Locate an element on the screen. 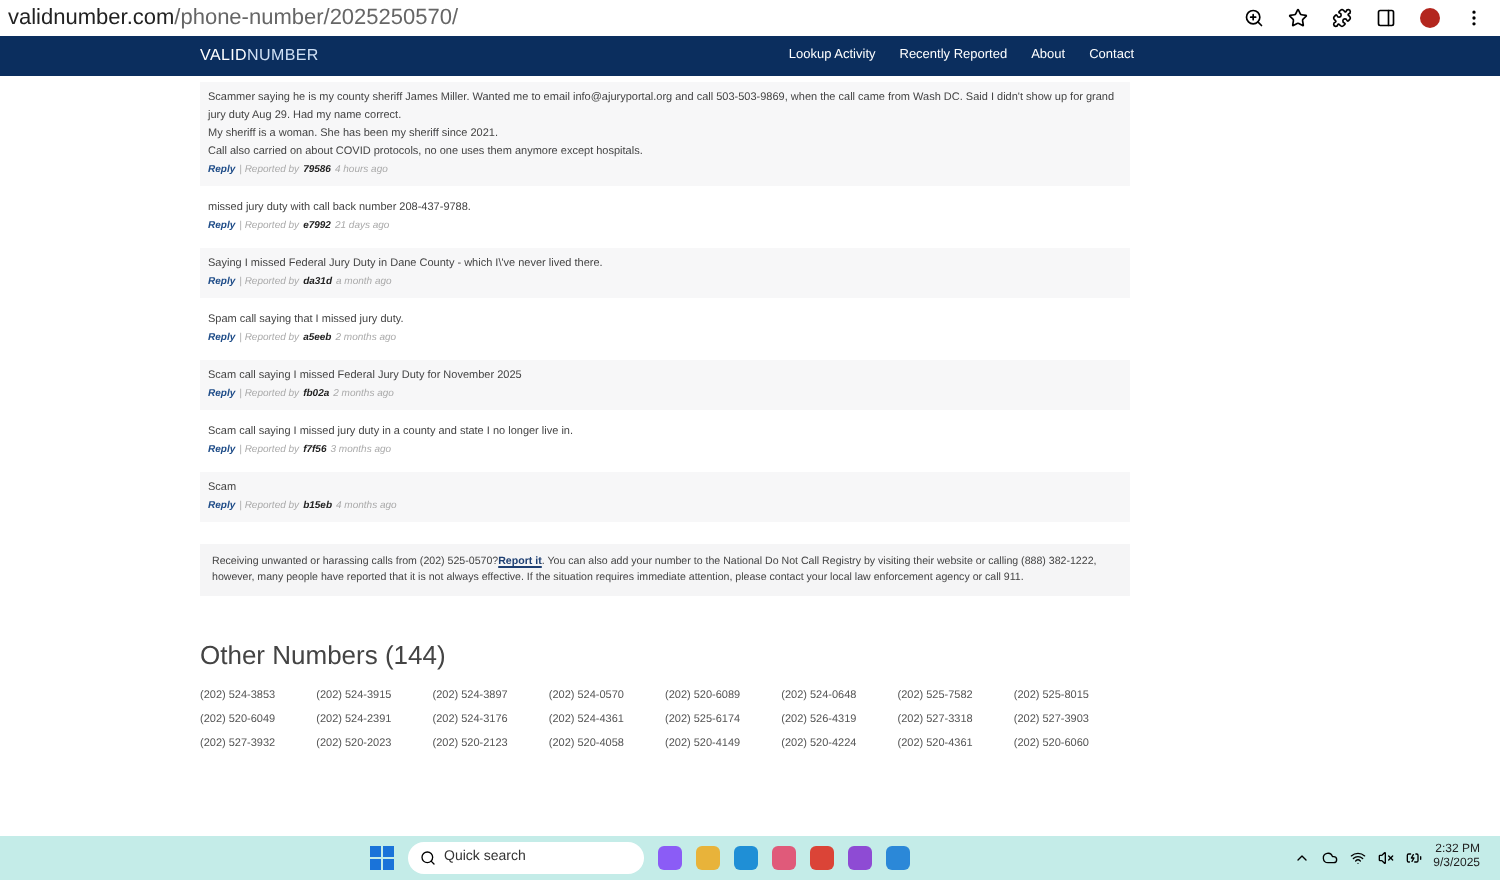 This screenshot has width=1500, height=880. windows-start-icon is located at coordinates (382, 858).